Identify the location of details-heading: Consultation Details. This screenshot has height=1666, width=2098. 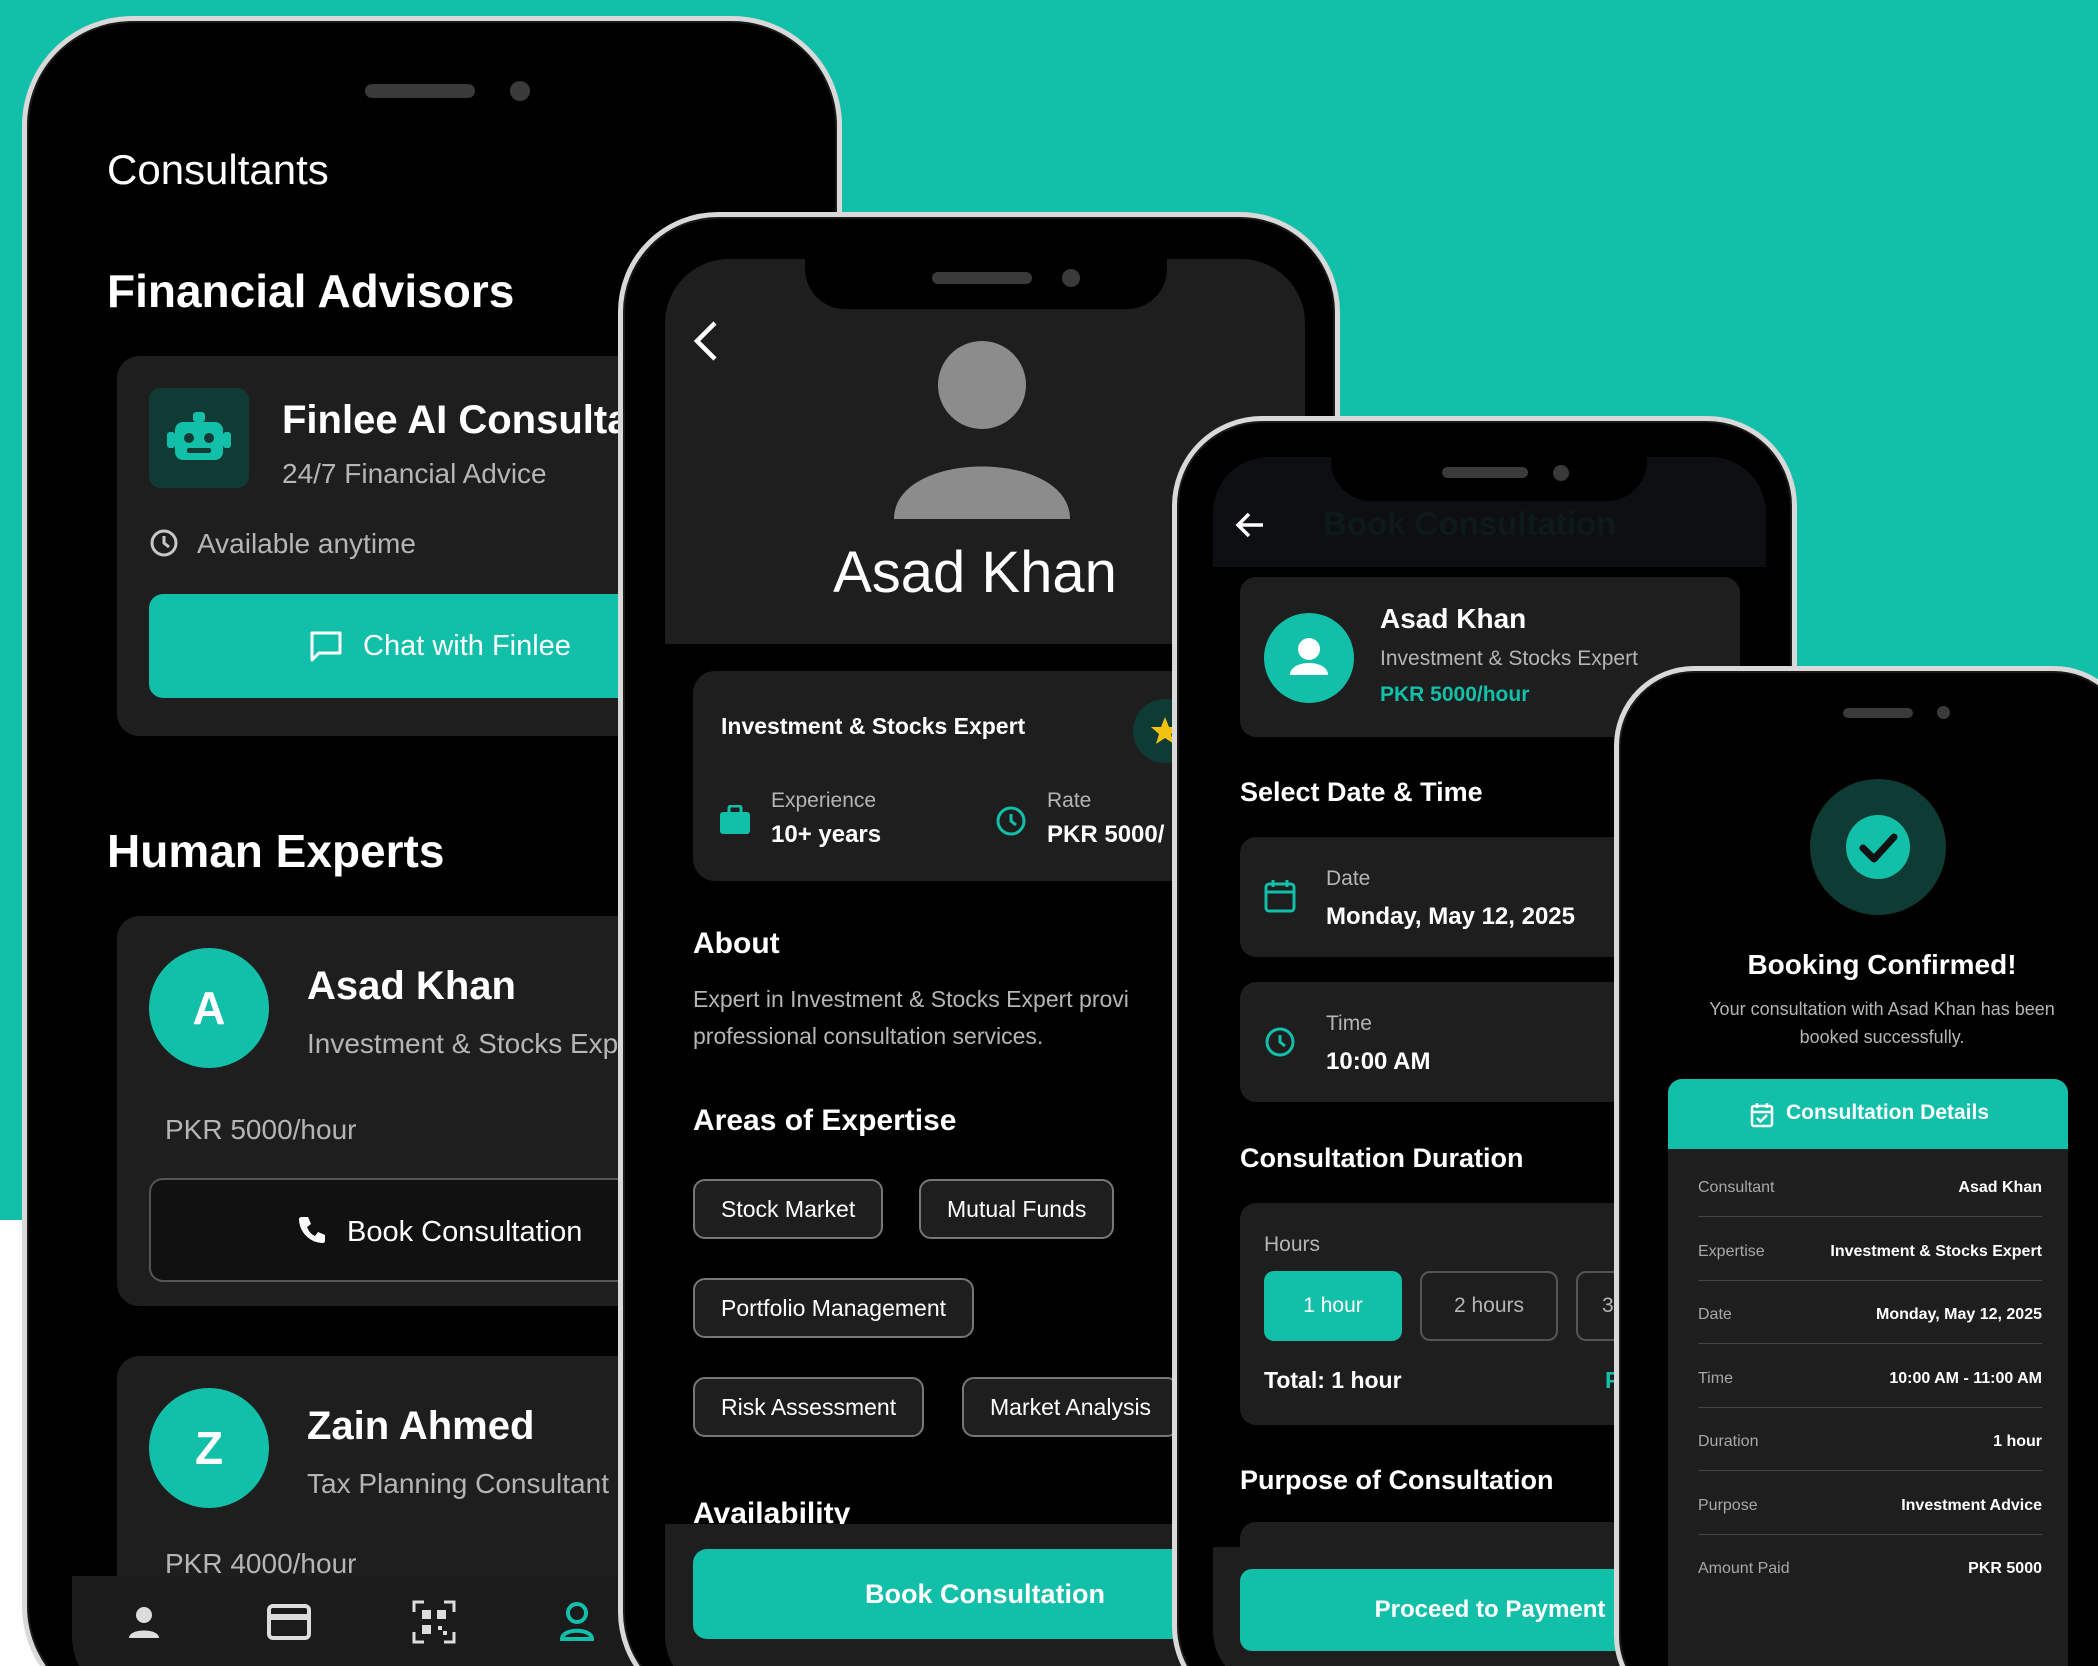
(1888, 1112).